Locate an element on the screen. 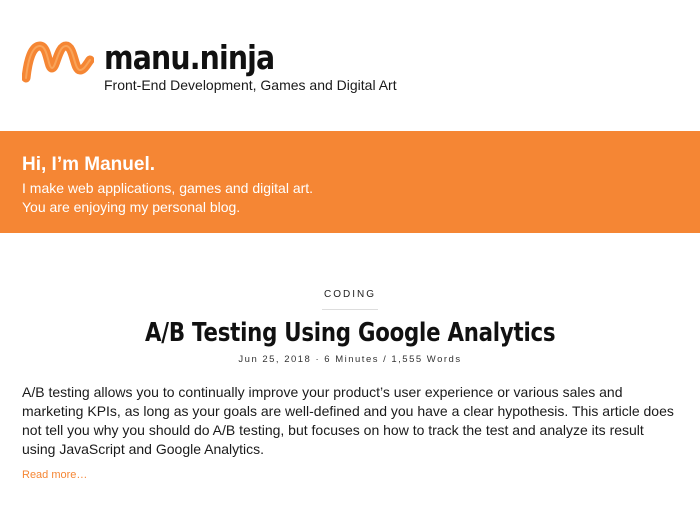 This screenshot has width=700, height=525. intro-line: You are enjoying my personal blog. is located at coordinates (131, 207).